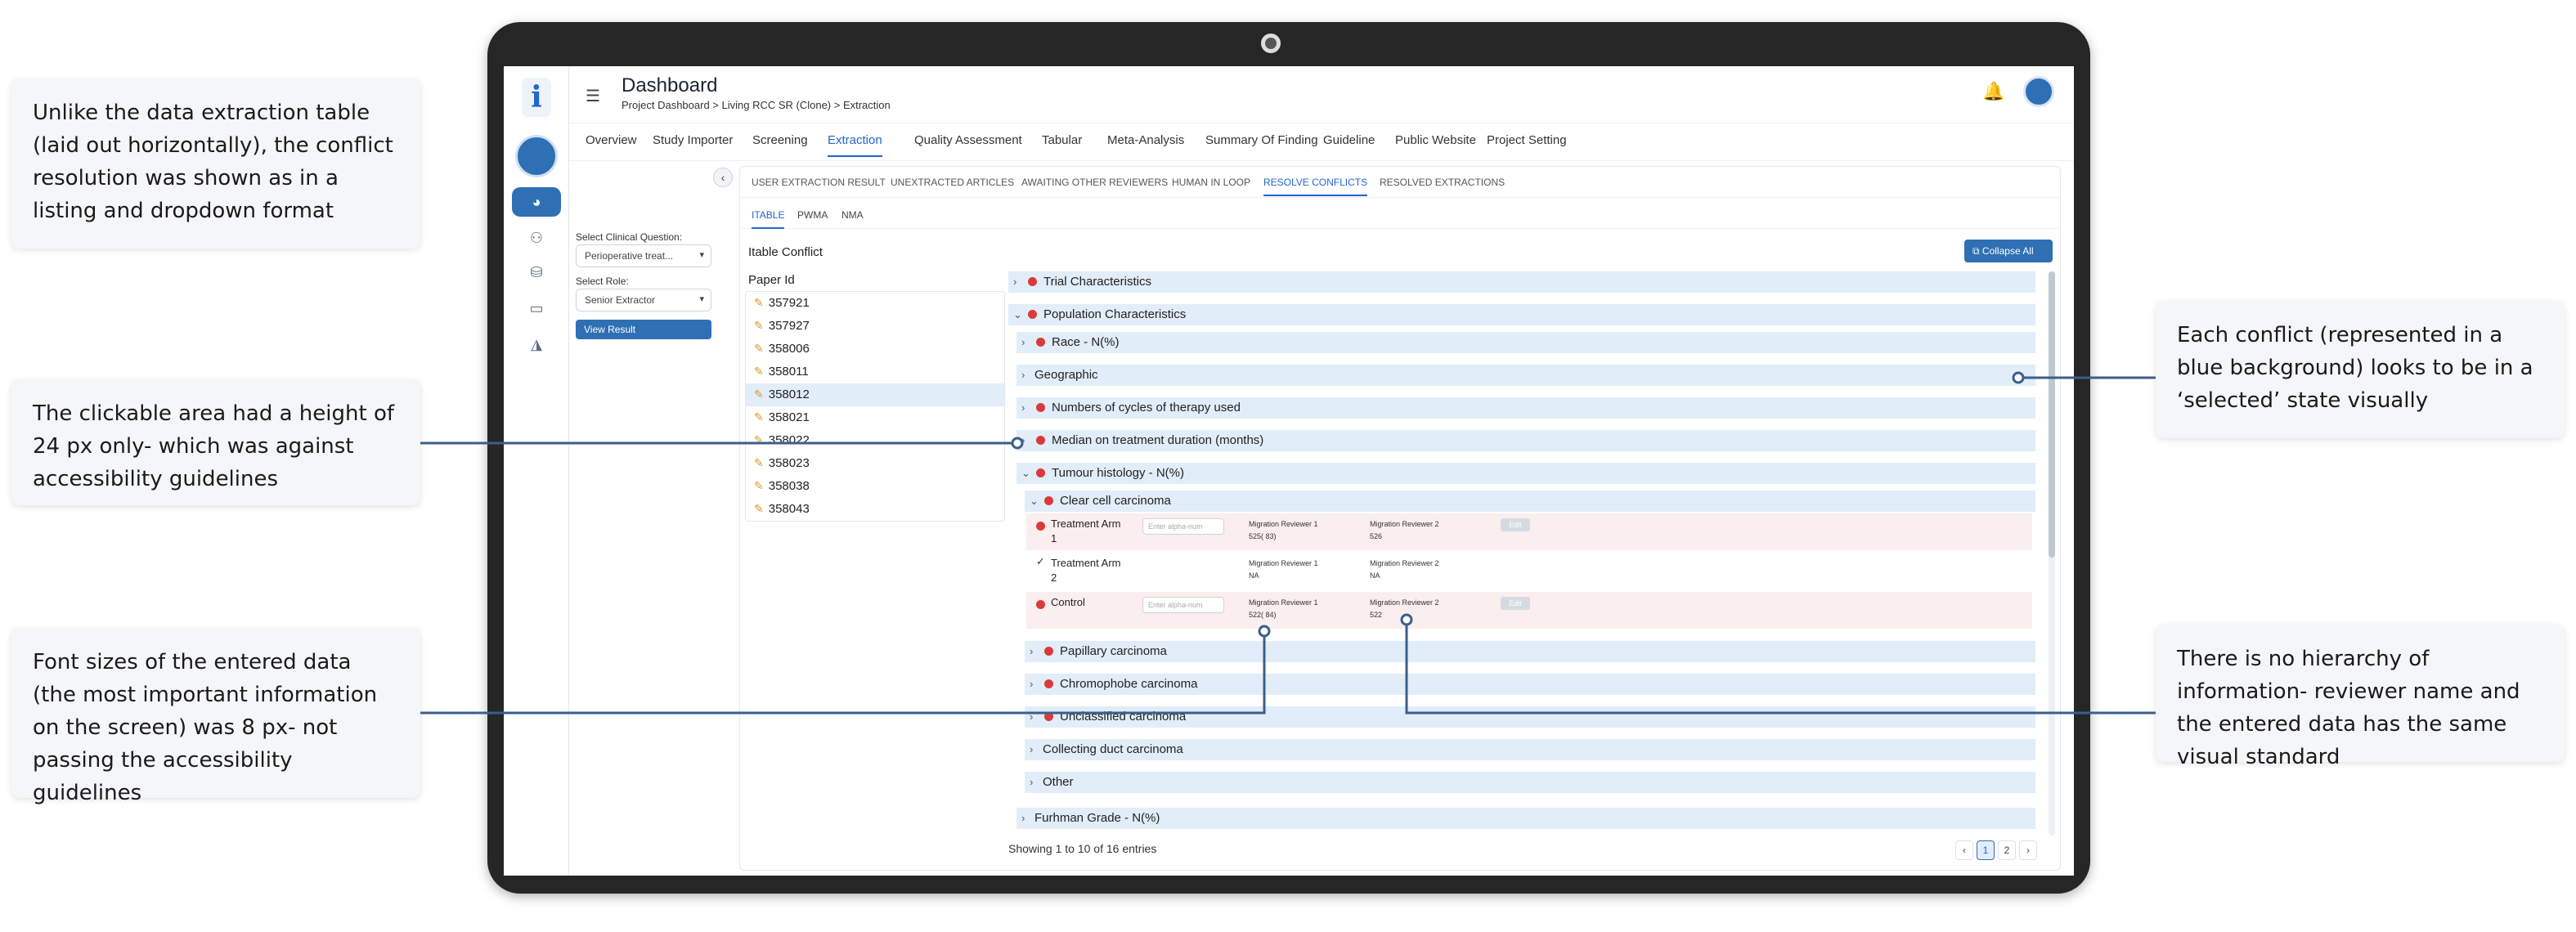  What do you see at coordinates (2007, 850) in the screenshot?
I see `pager-page-2: 2` at bounding box center [2007, 850].